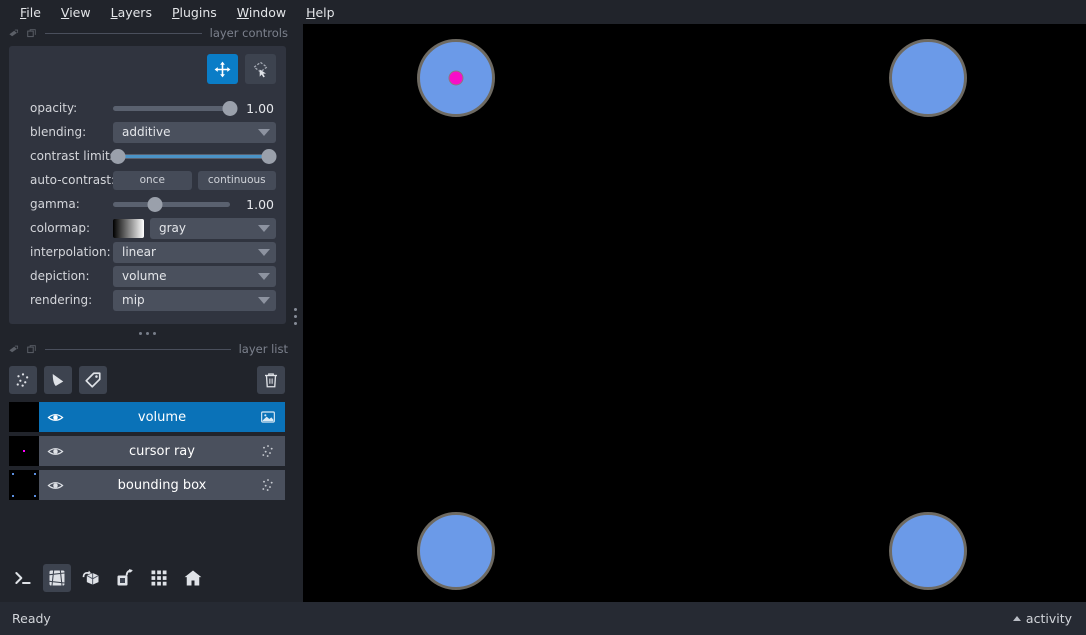 This screenshot has width=1086, height=635. I want to click on roll-icon, so click(90, 577).